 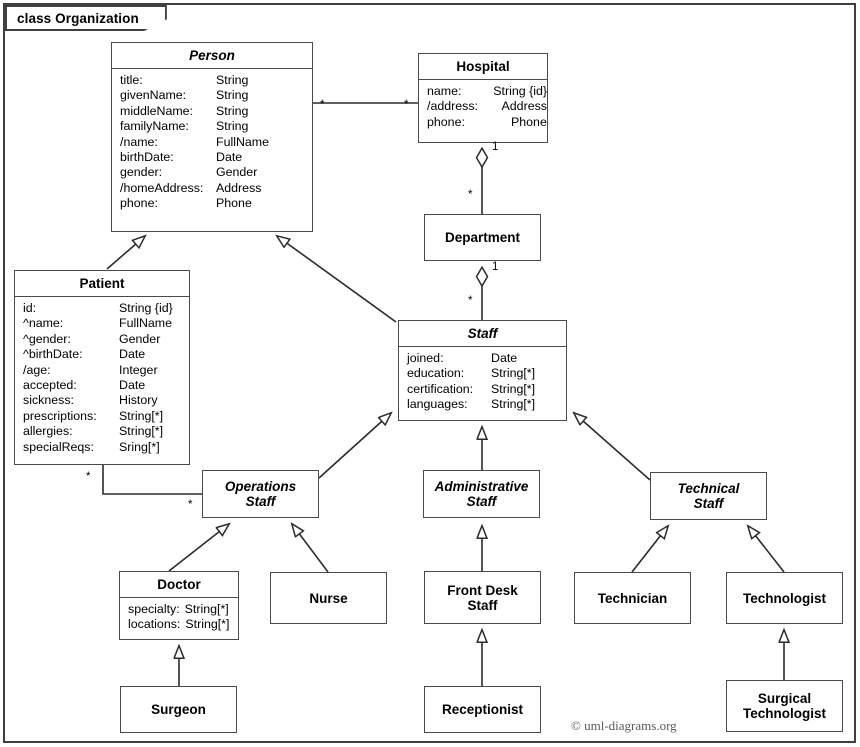 I want to click on class-box-administrative-staff: Administrative Staff, so click(x=481, y=494).